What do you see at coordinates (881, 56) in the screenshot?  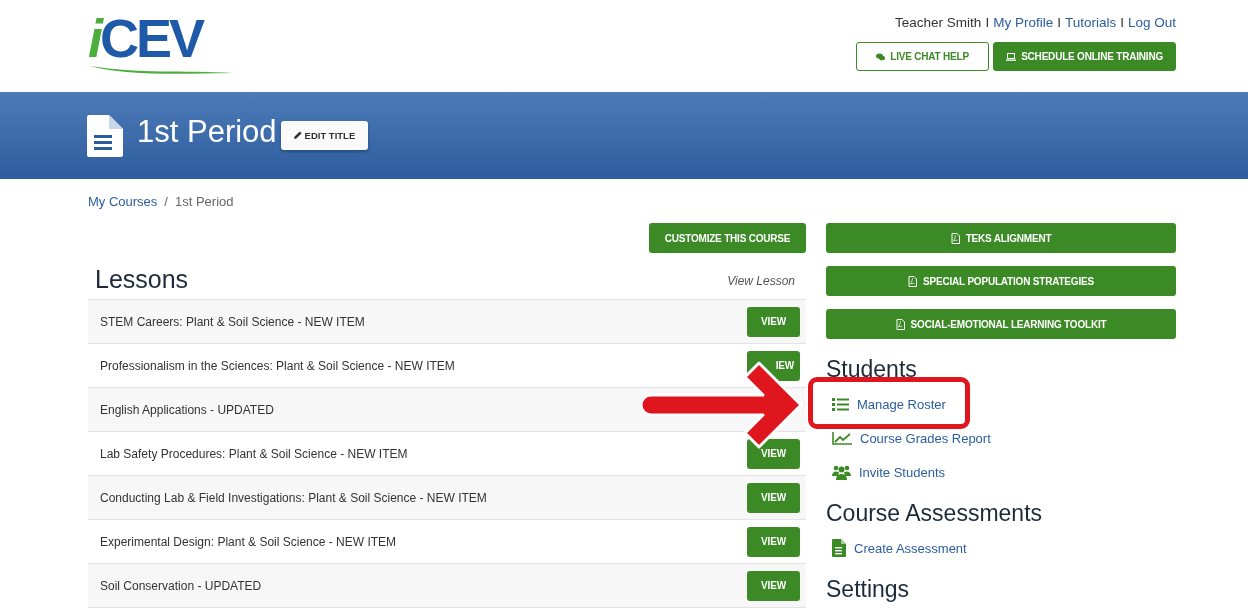 I see `chat-icon` at bounding box center [881, 56].